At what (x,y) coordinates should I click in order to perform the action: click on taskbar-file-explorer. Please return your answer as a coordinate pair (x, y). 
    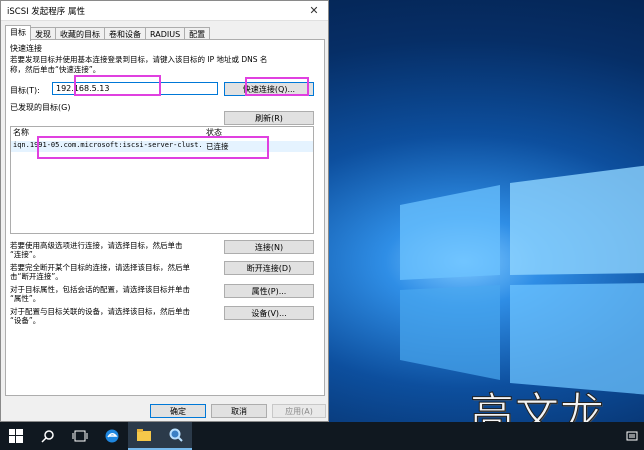
    Looking at the image, I should click on (144, 436).